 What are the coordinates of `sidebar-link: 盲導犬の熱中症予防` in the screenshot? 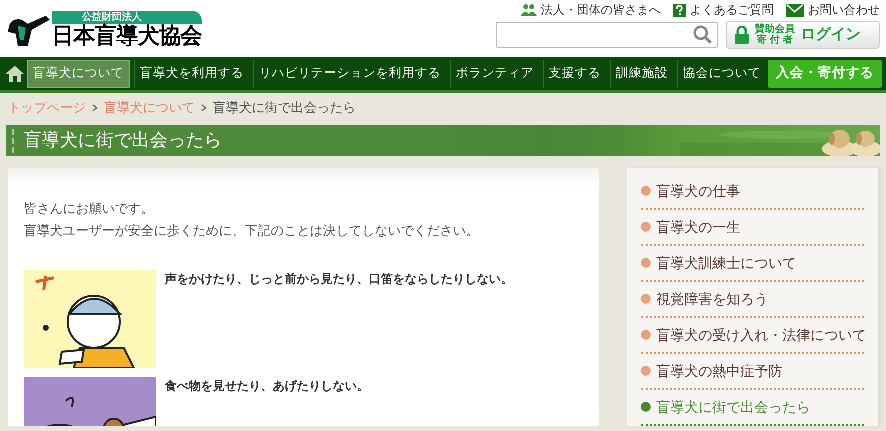 It's located at (752, 372).